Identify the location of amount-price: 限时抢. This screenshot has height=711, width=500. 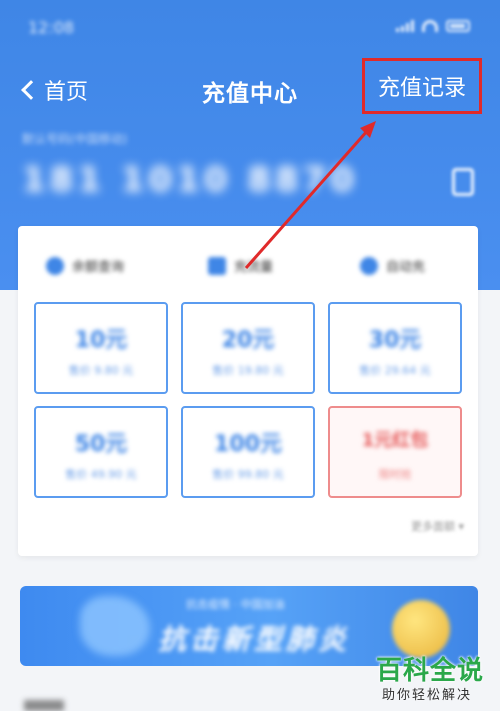
(395, 474).